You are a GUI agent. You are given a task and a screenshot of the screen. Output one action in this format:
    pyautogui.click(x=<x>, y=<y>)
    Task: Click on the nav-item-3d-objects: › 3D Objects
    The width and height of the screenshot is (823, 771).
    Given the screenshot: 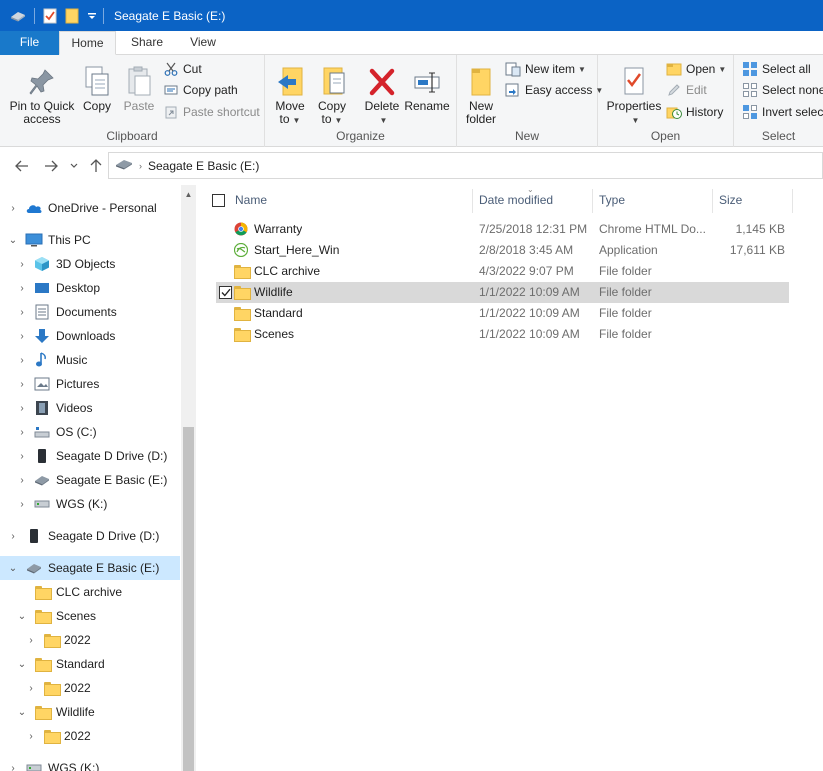 What is the action you would take?
    pyautogui.click(x=90, y=264)
    